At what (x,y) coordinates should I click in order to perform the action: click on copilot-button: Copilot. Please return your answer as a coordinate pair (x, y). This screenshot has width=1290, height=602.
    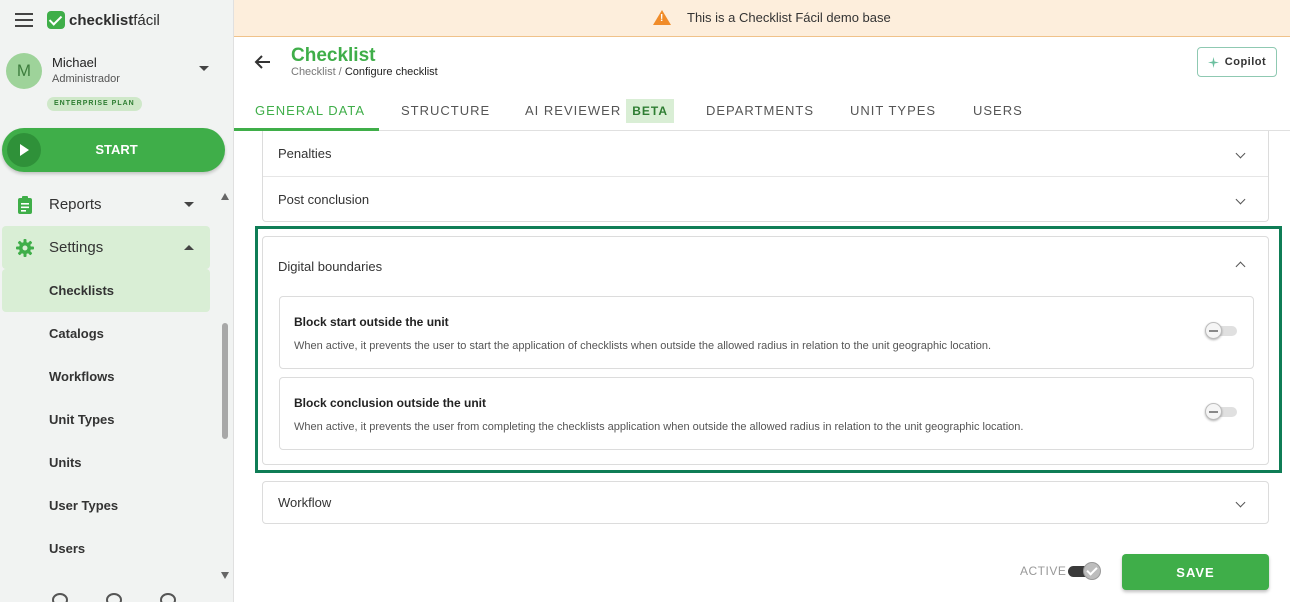
    Looking at the image, I should click on (1237, 62).